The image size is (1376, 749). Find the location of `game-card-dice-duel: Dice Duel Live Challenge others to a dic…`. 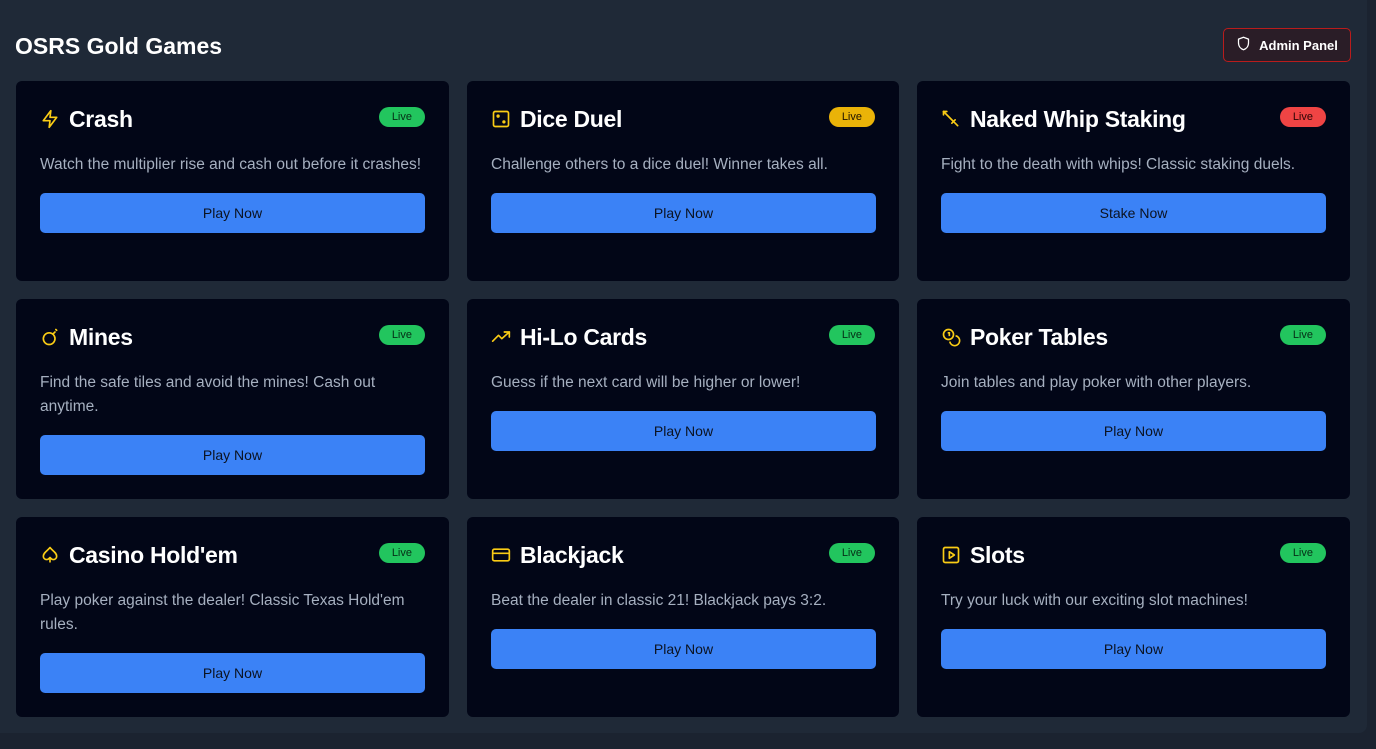

game-card-dice-duel: Dice Duel Live Challenge others to a dic… is located at coordinates (683, 181).